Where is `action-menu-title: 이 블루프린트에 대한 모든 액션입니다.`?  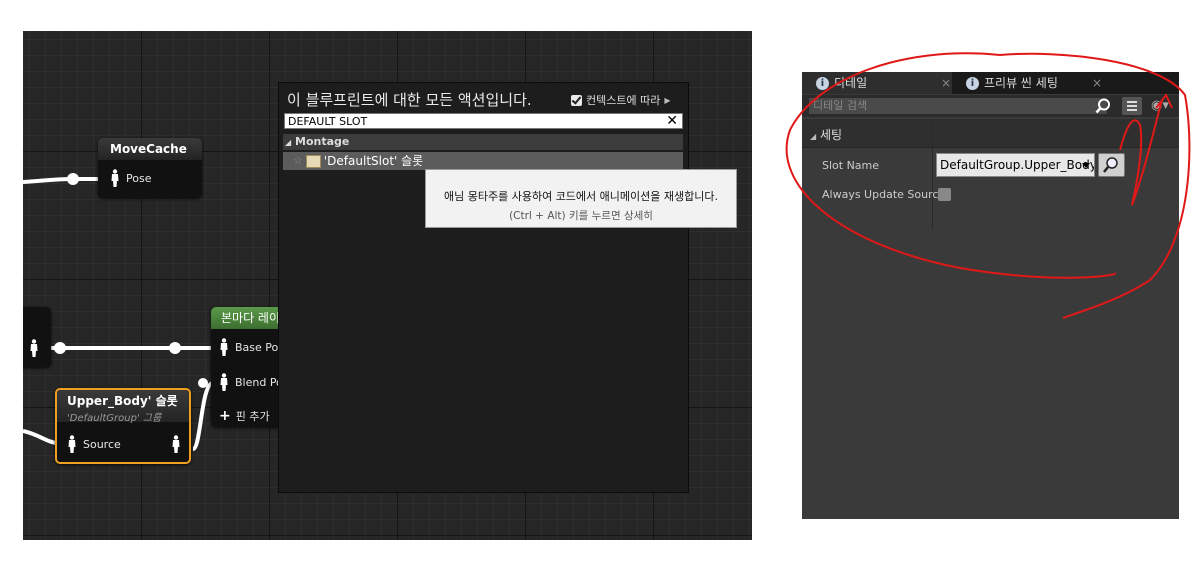
action-menu-title: 이 블루프린트에 대한 모든 액션입니다. is located at coordinates (409, 100).